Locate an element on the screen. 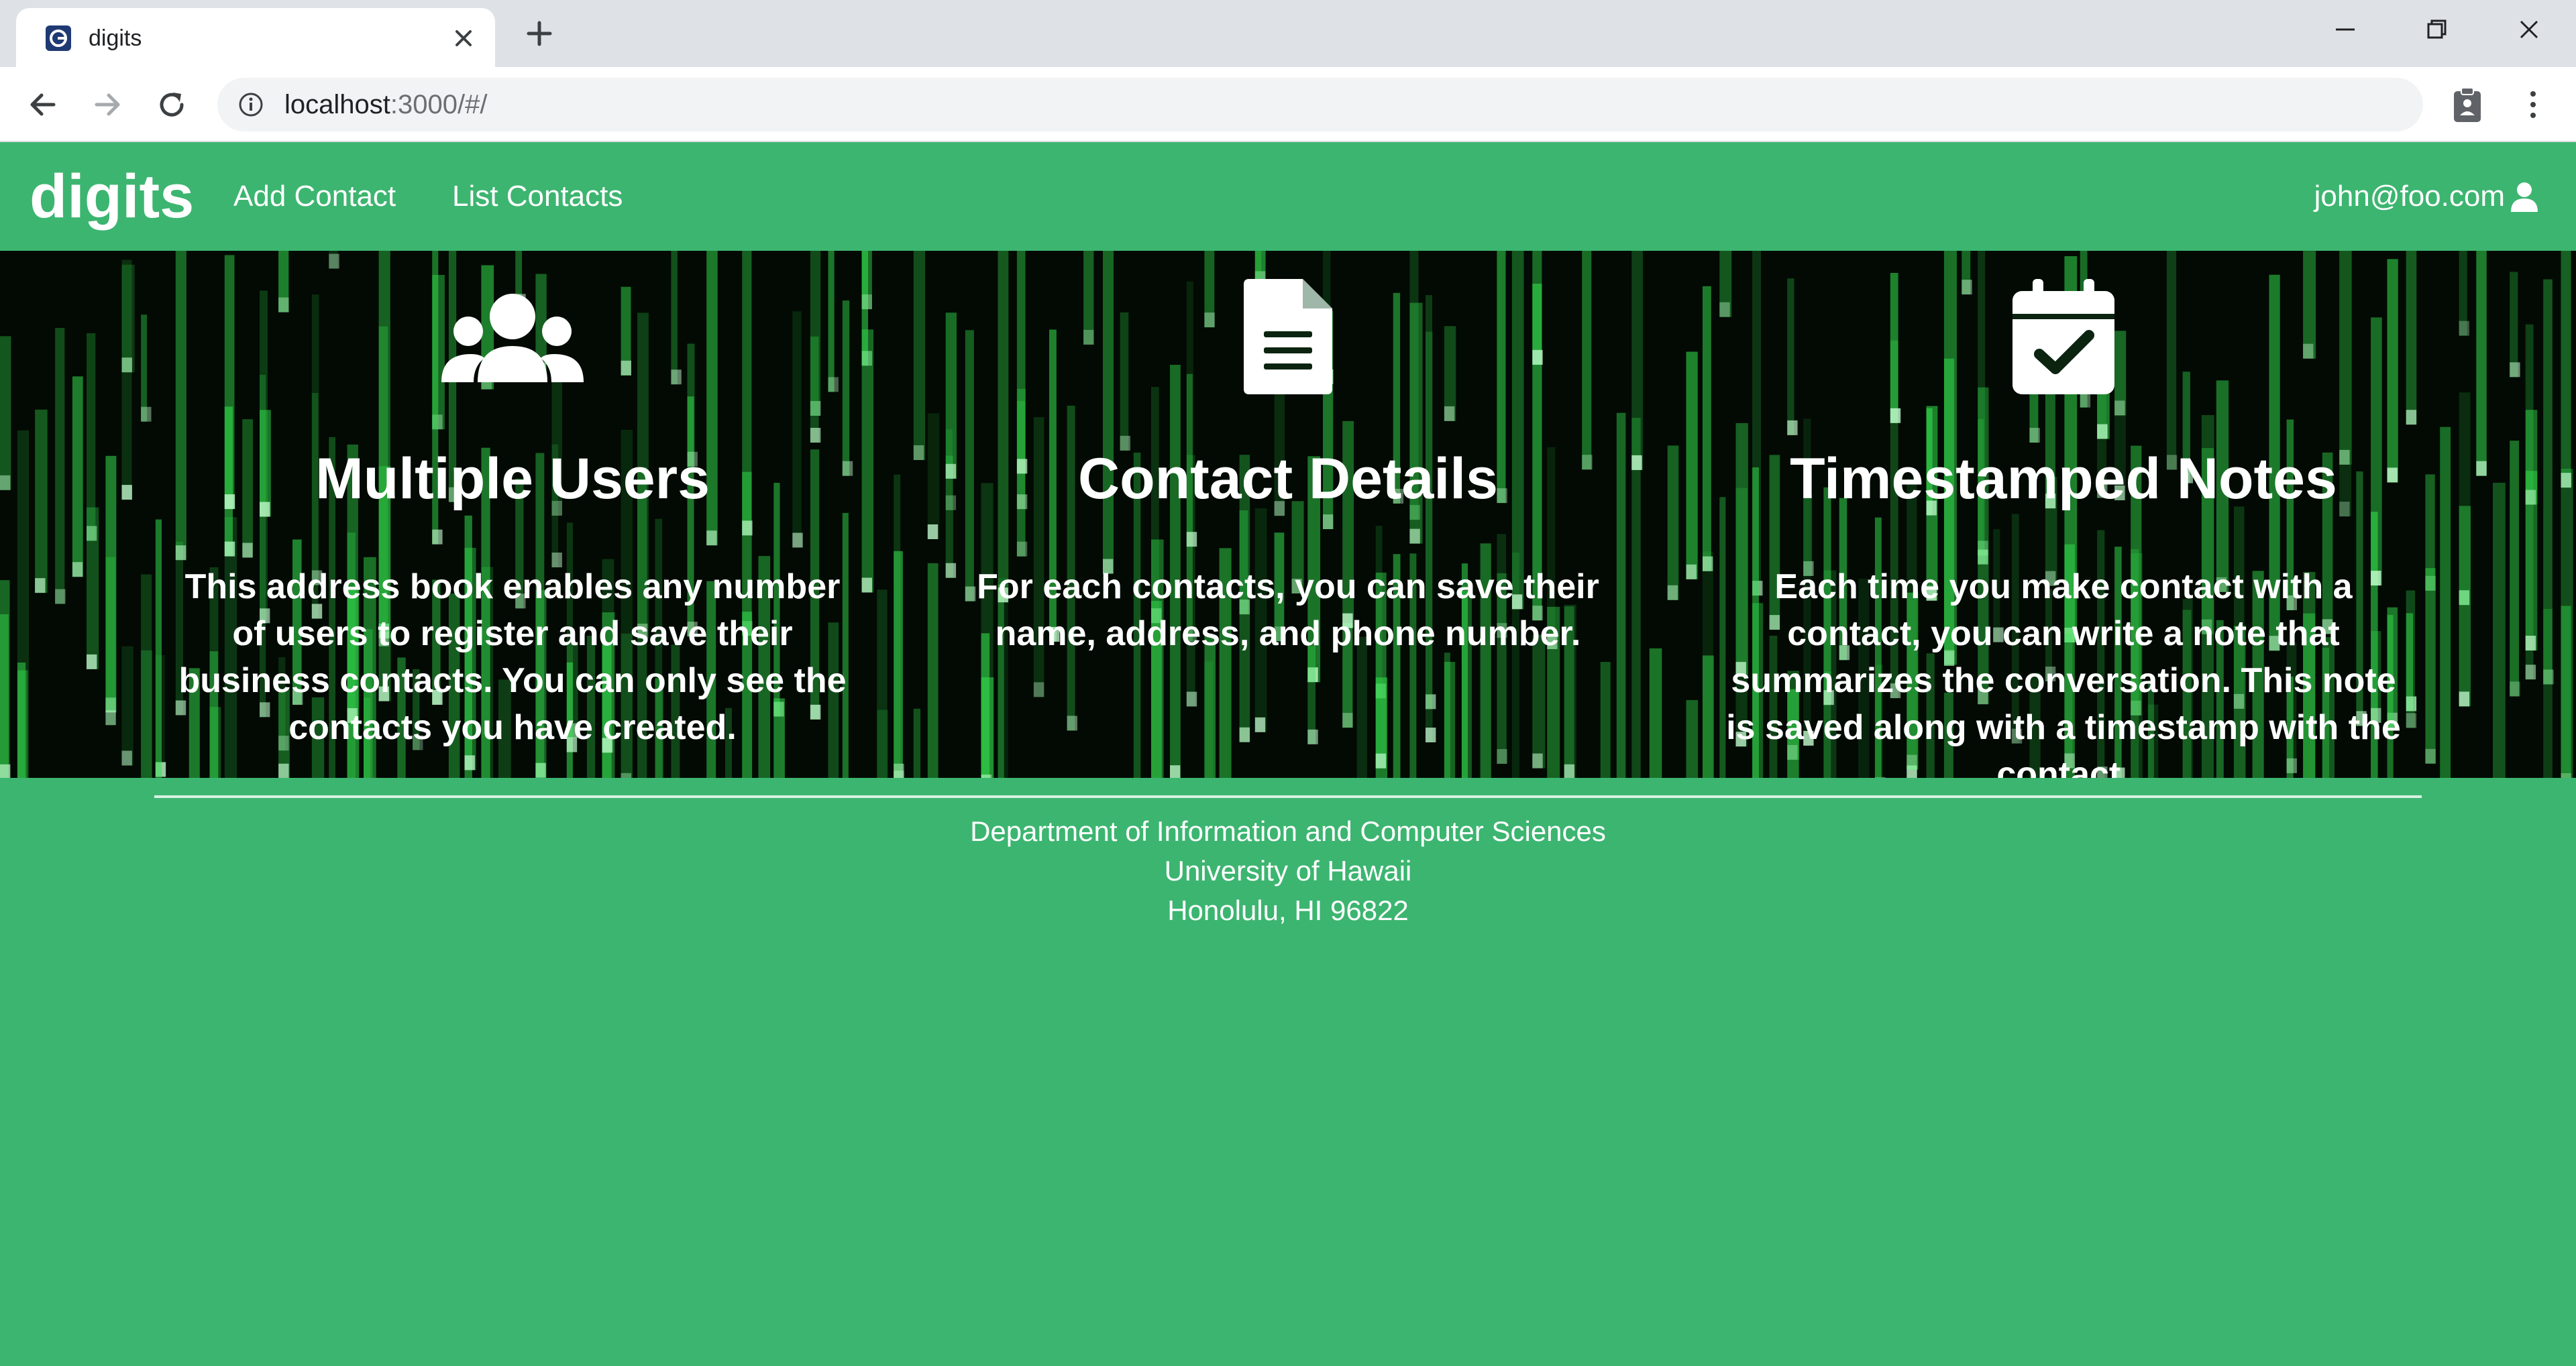  feature-title: Multiple Users is located at coordinates (512, 479).